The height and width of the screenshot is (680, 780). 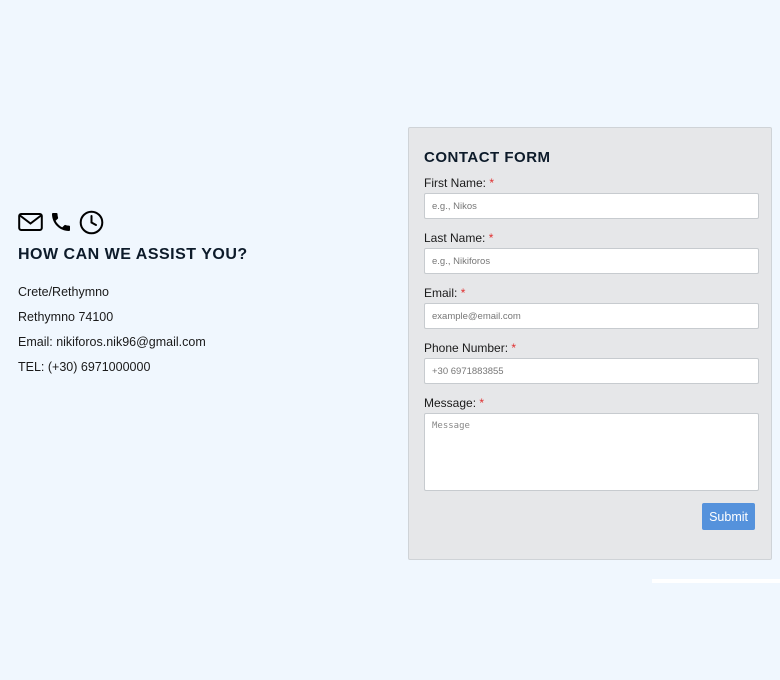 I want to click on first-name-field: First Name: *, so click(x=591, y=197).